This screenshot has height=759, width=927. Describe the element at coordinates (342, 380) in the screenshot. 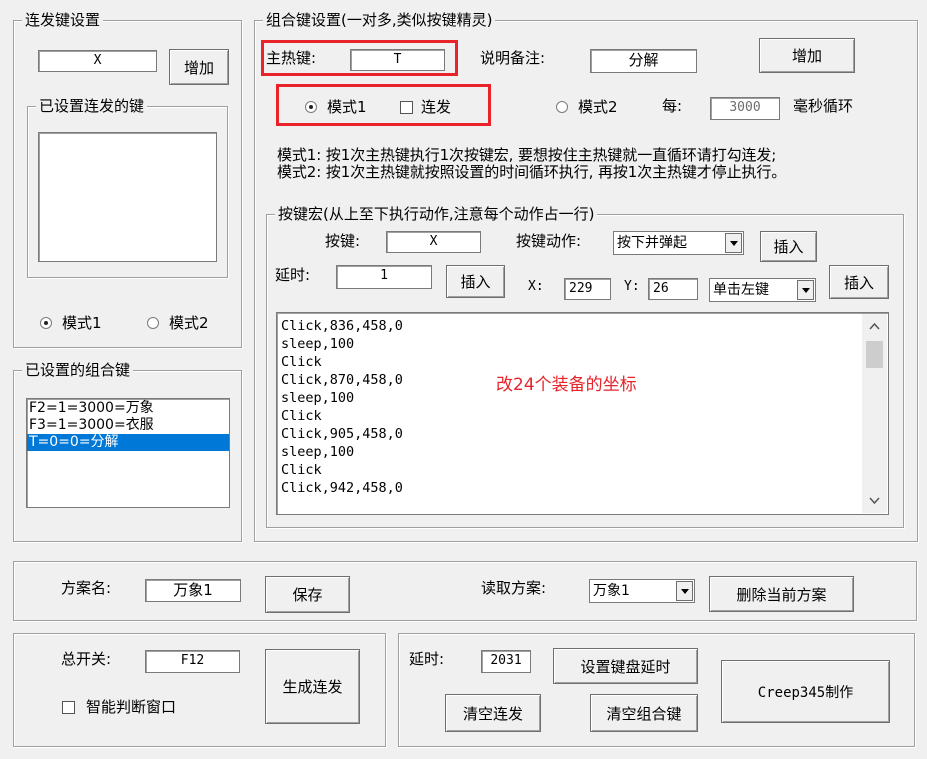

I see `macro-line: Click,870,458,0` at that location.